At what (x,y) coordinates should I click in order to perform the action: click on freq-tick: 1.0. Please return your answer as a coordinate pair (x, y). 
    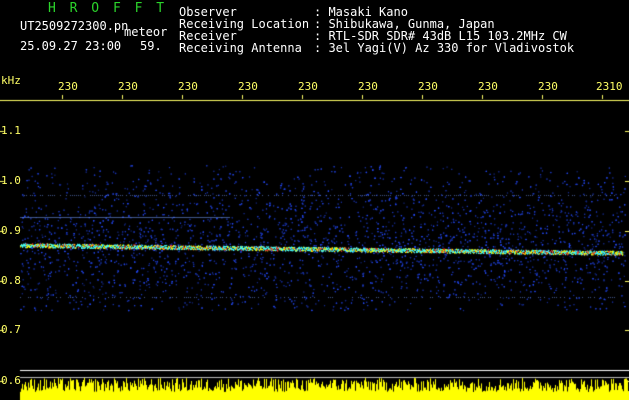
    Looking at the image, I should click on (11, 180).